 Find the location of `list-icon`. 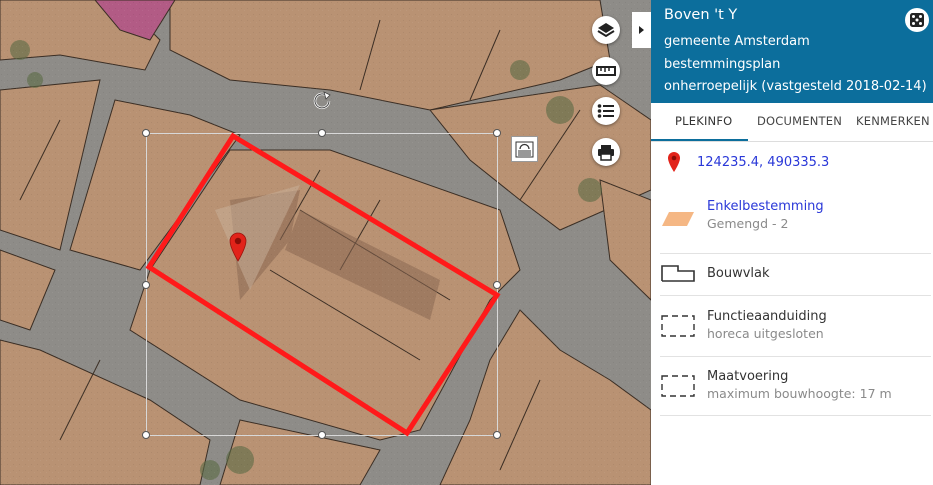

list-icon is located at coordinates (605, 111).